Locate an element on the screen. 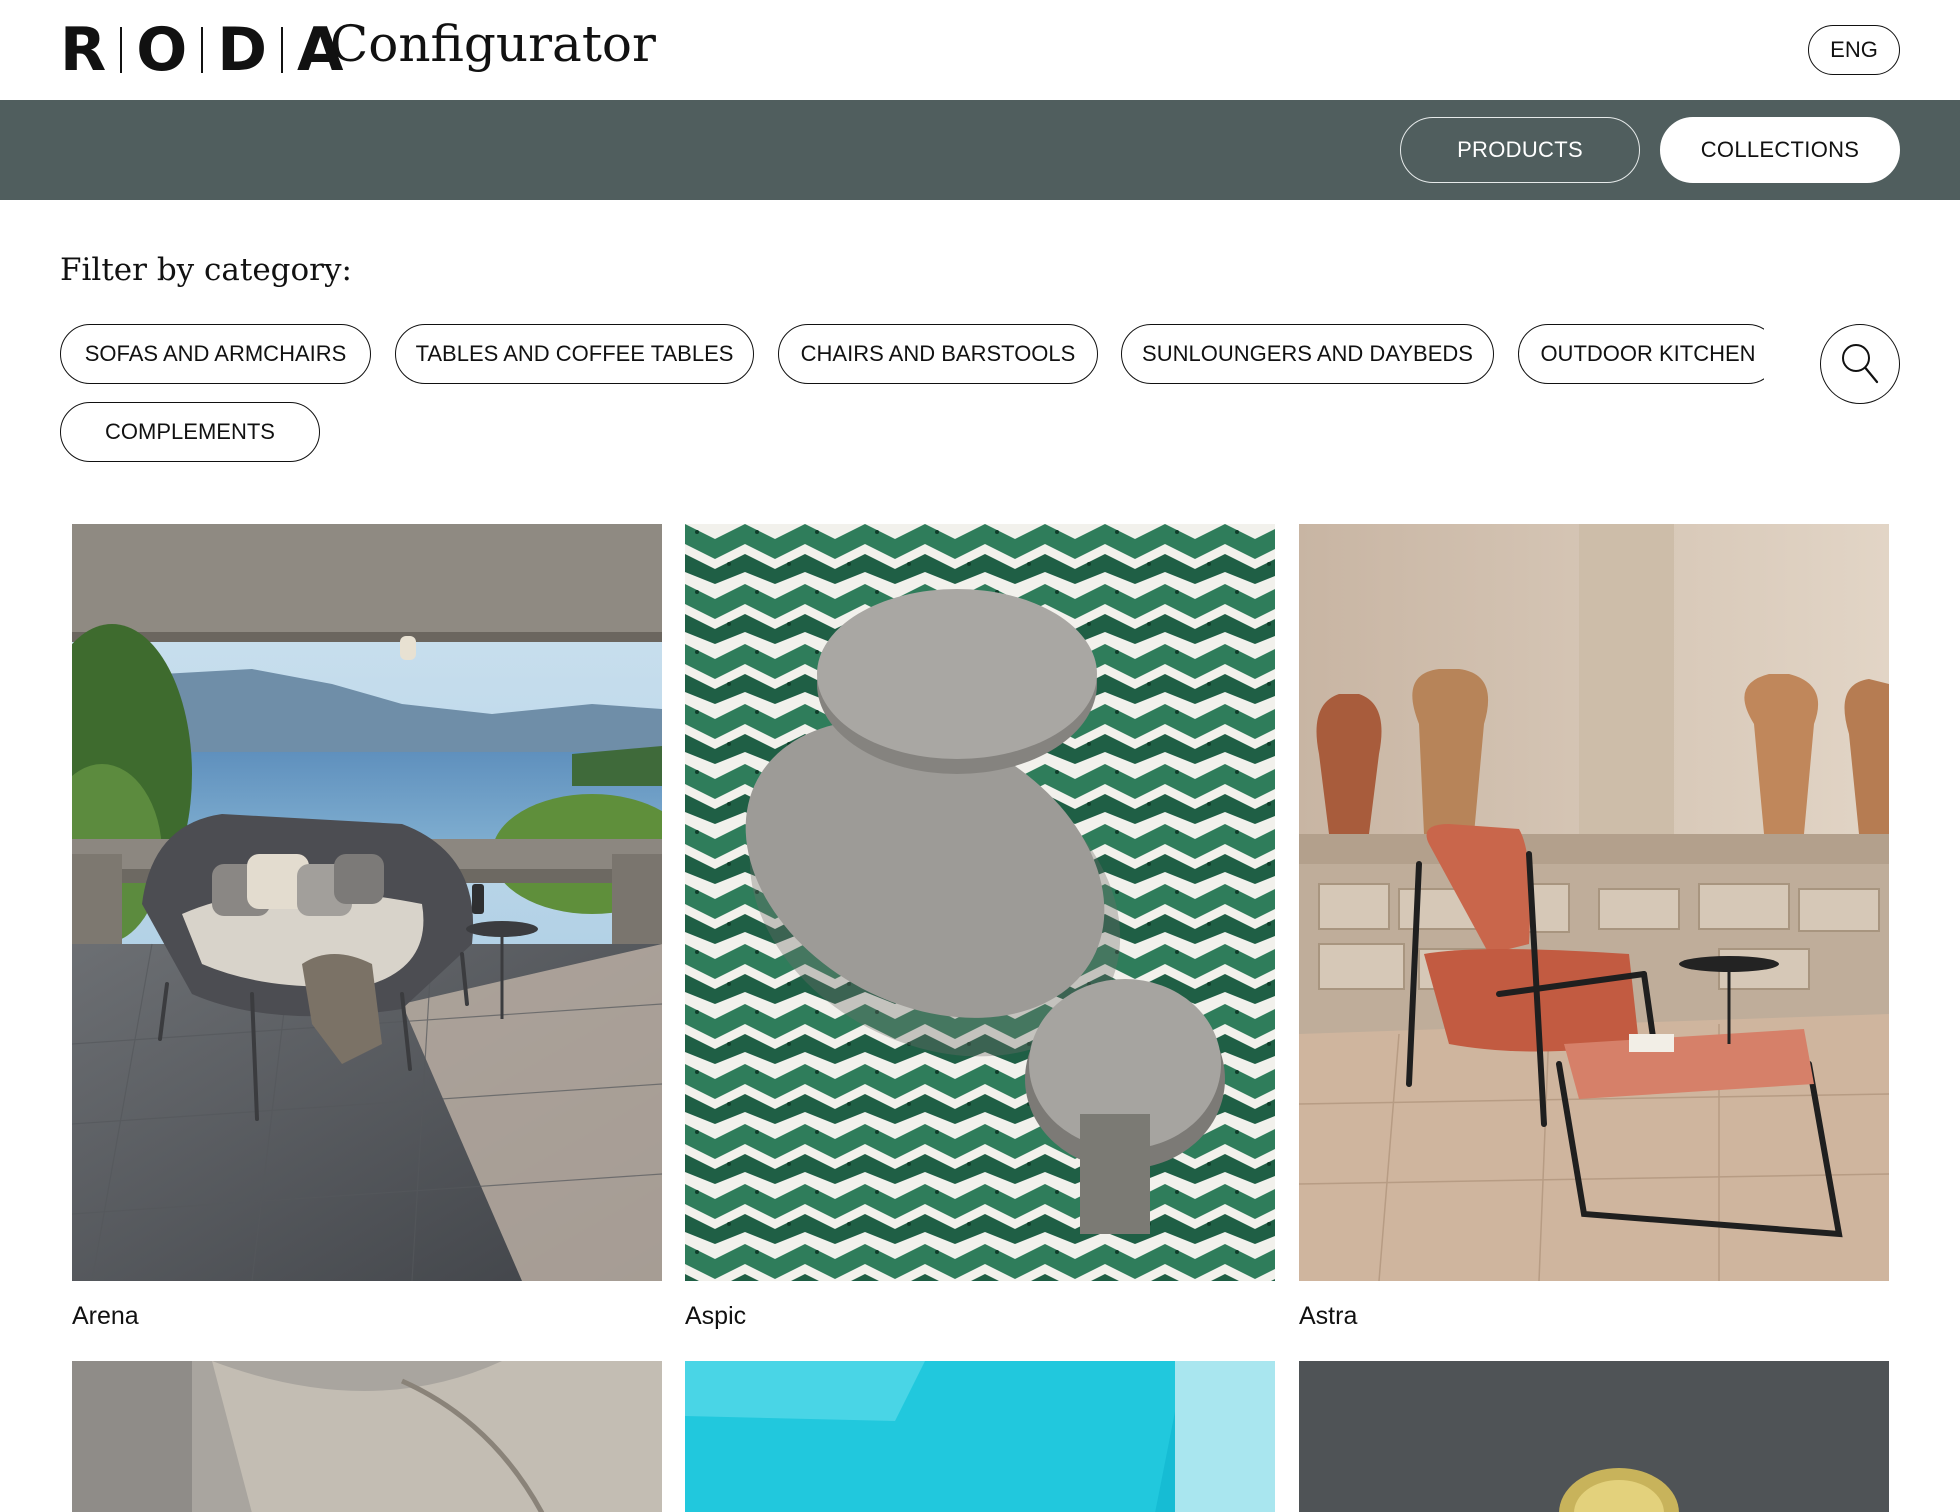  category-chip-outdoor-kitchen: OUTDOOR KITCHEN is located at coordinates (1641, 354).